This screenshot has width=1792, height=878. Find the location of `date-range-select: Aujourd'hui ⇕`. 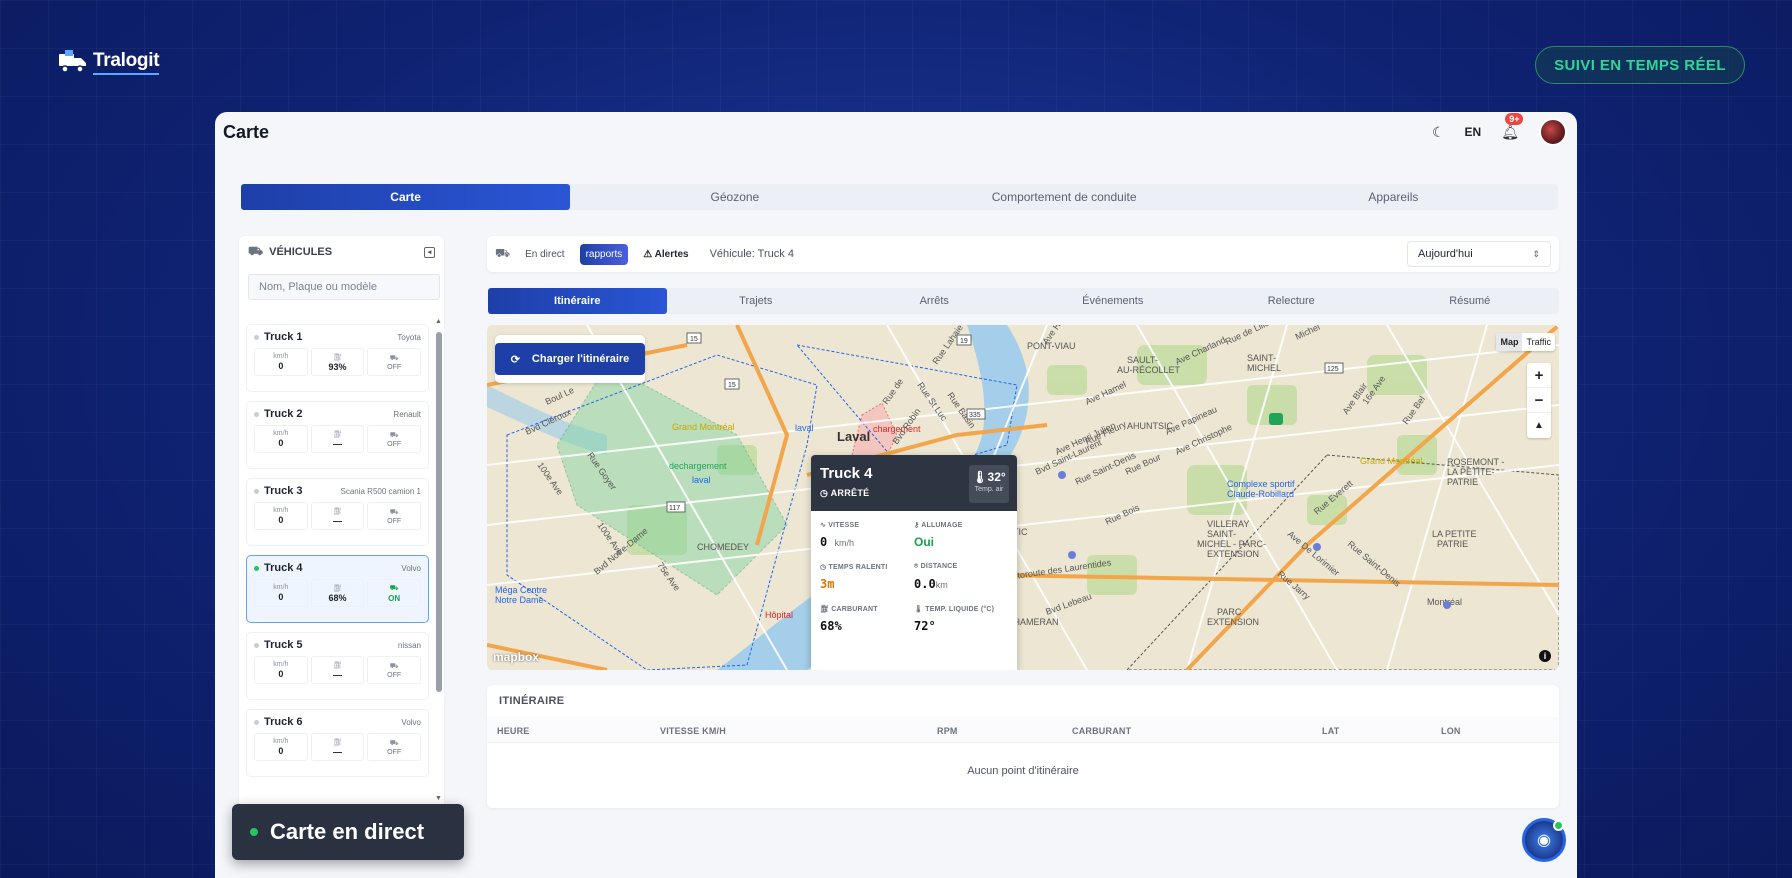

date-range-select: Aujourd'hui ⇕ is located at coordinates (1479, 254).